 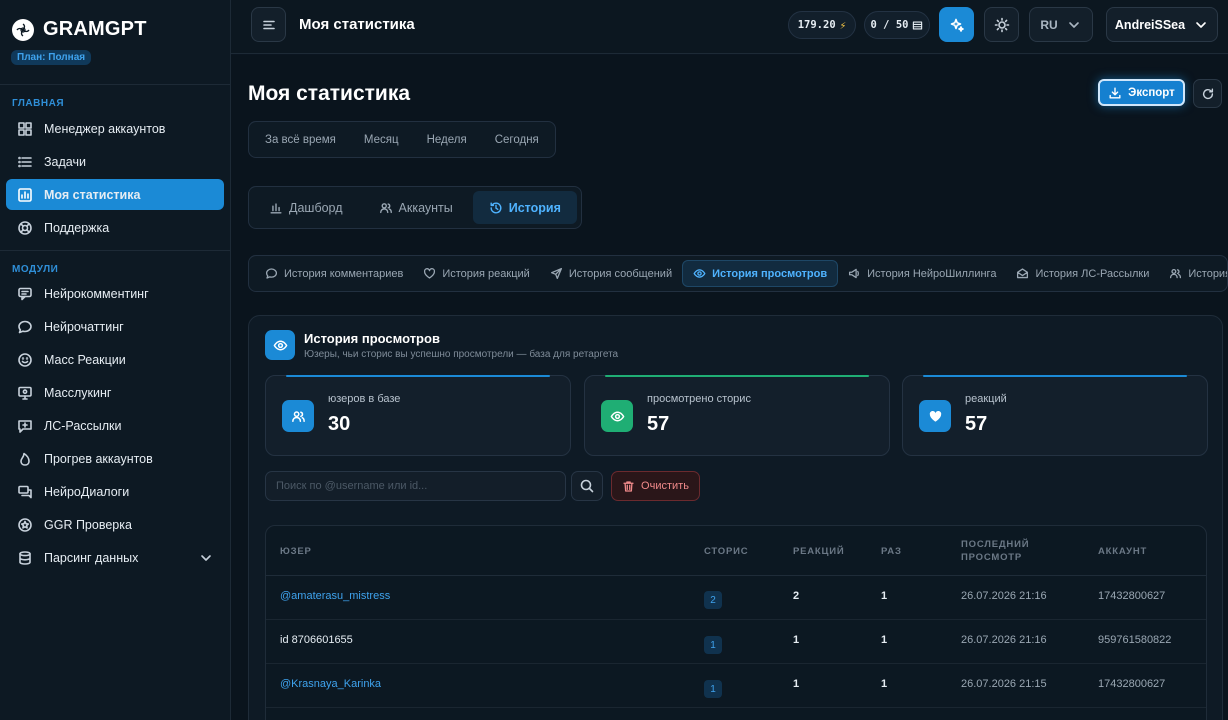 I want to click on tab-label: Дашборд, so click(x=316, y=207).